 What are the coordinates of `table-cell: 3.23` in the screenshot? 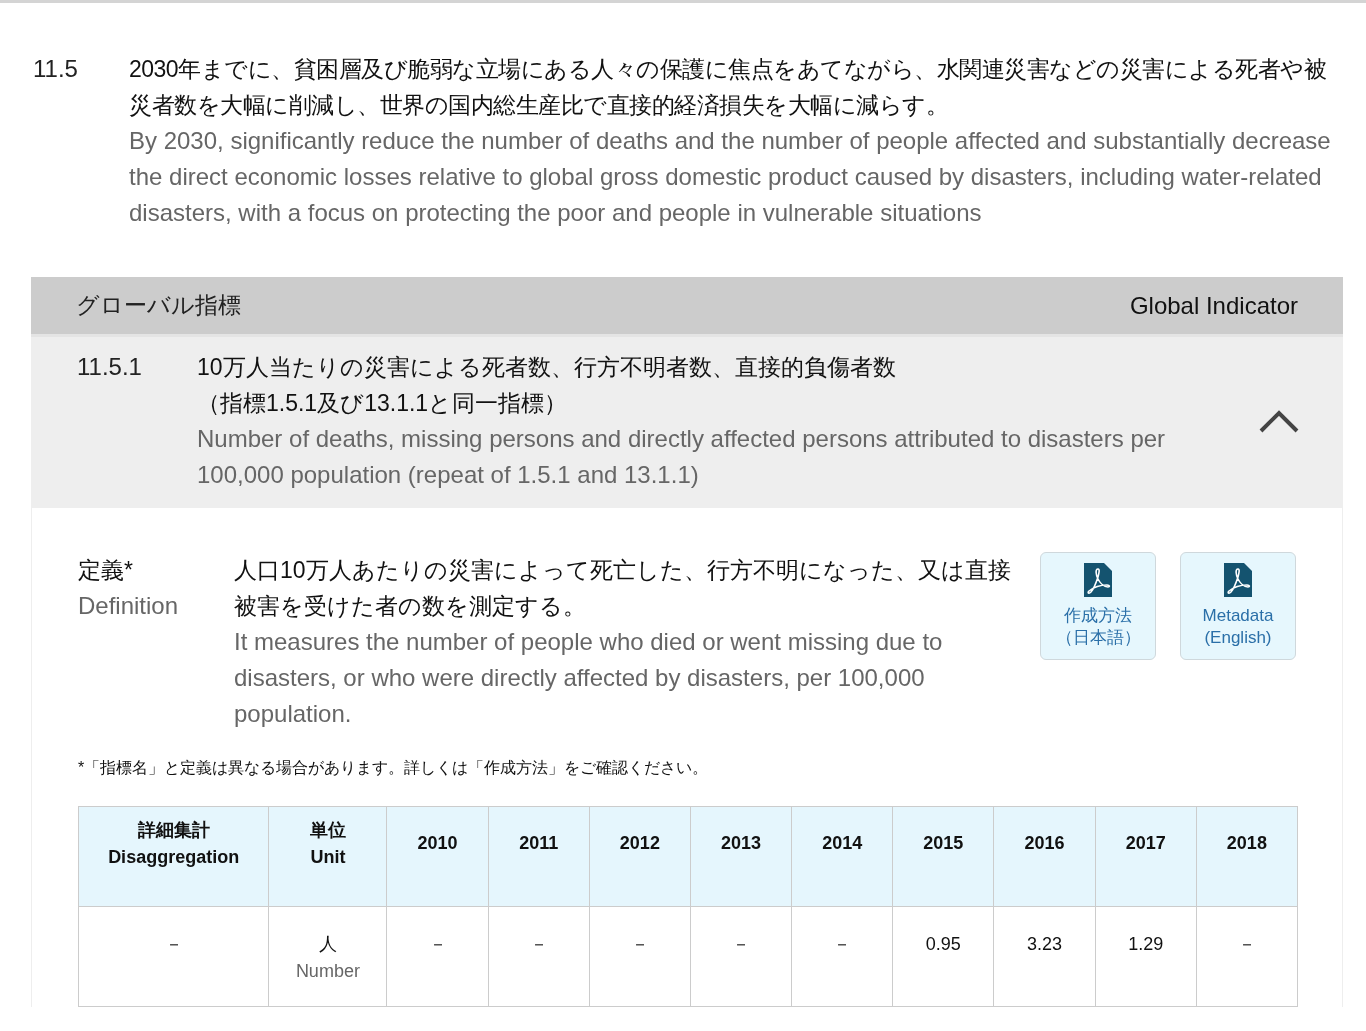 It's located at (1044, 956).